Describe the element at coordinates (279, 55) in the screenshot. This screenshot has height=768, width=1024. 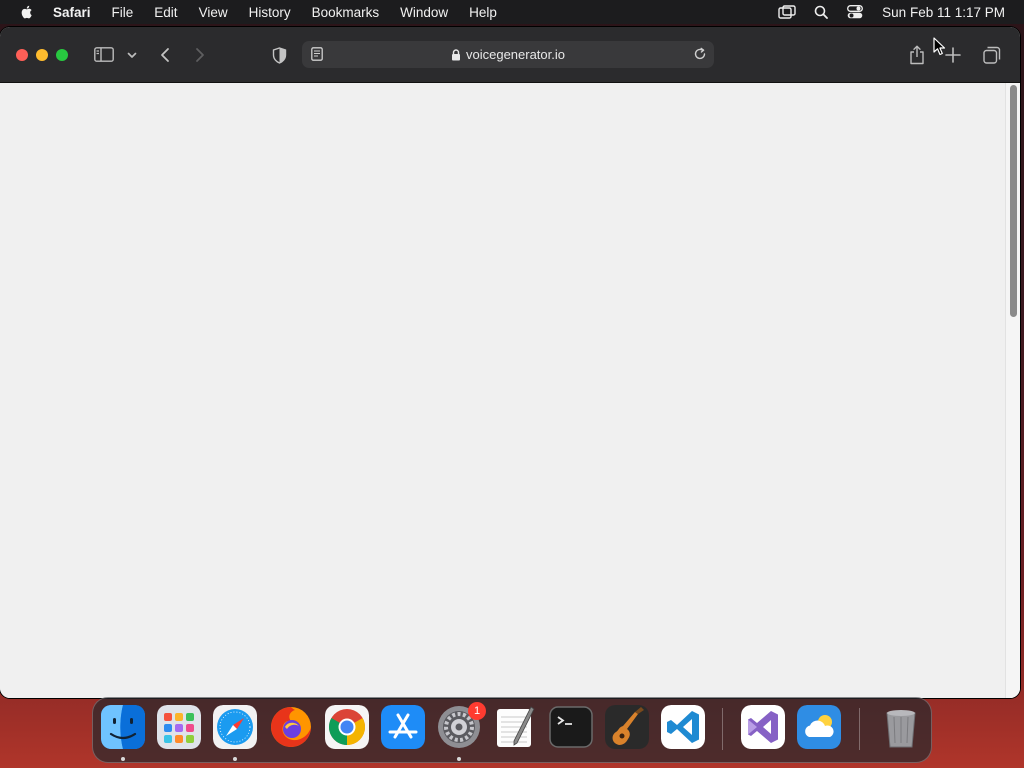
I see `privacy-shield-icon` at that location.